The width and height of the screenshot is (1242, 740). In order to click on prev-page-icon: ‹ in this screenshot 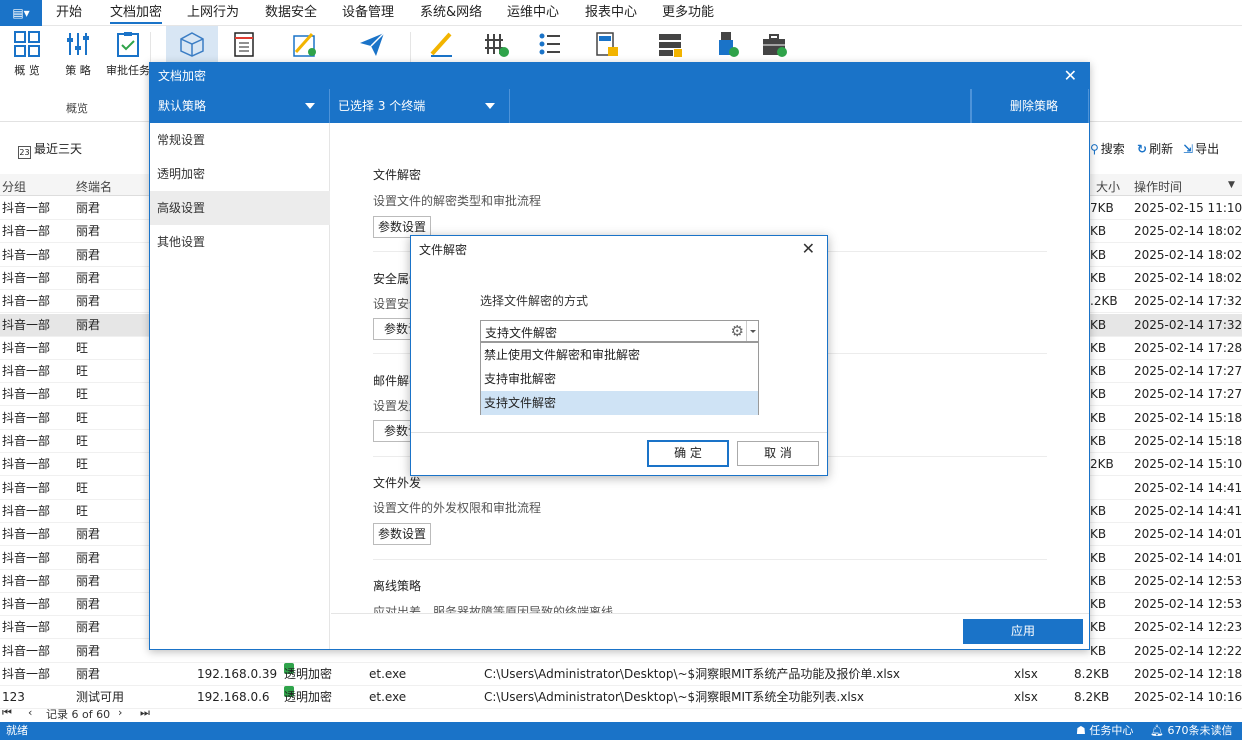, I will do `click(30, 712)`.